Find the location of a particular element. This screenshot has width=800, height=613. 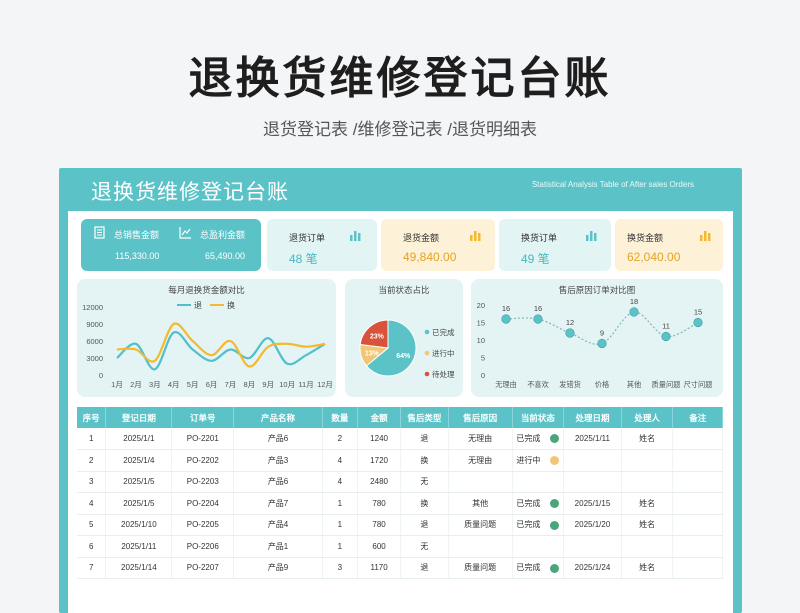

x-tick-label: 价格 is located at coordinates (602, 384).